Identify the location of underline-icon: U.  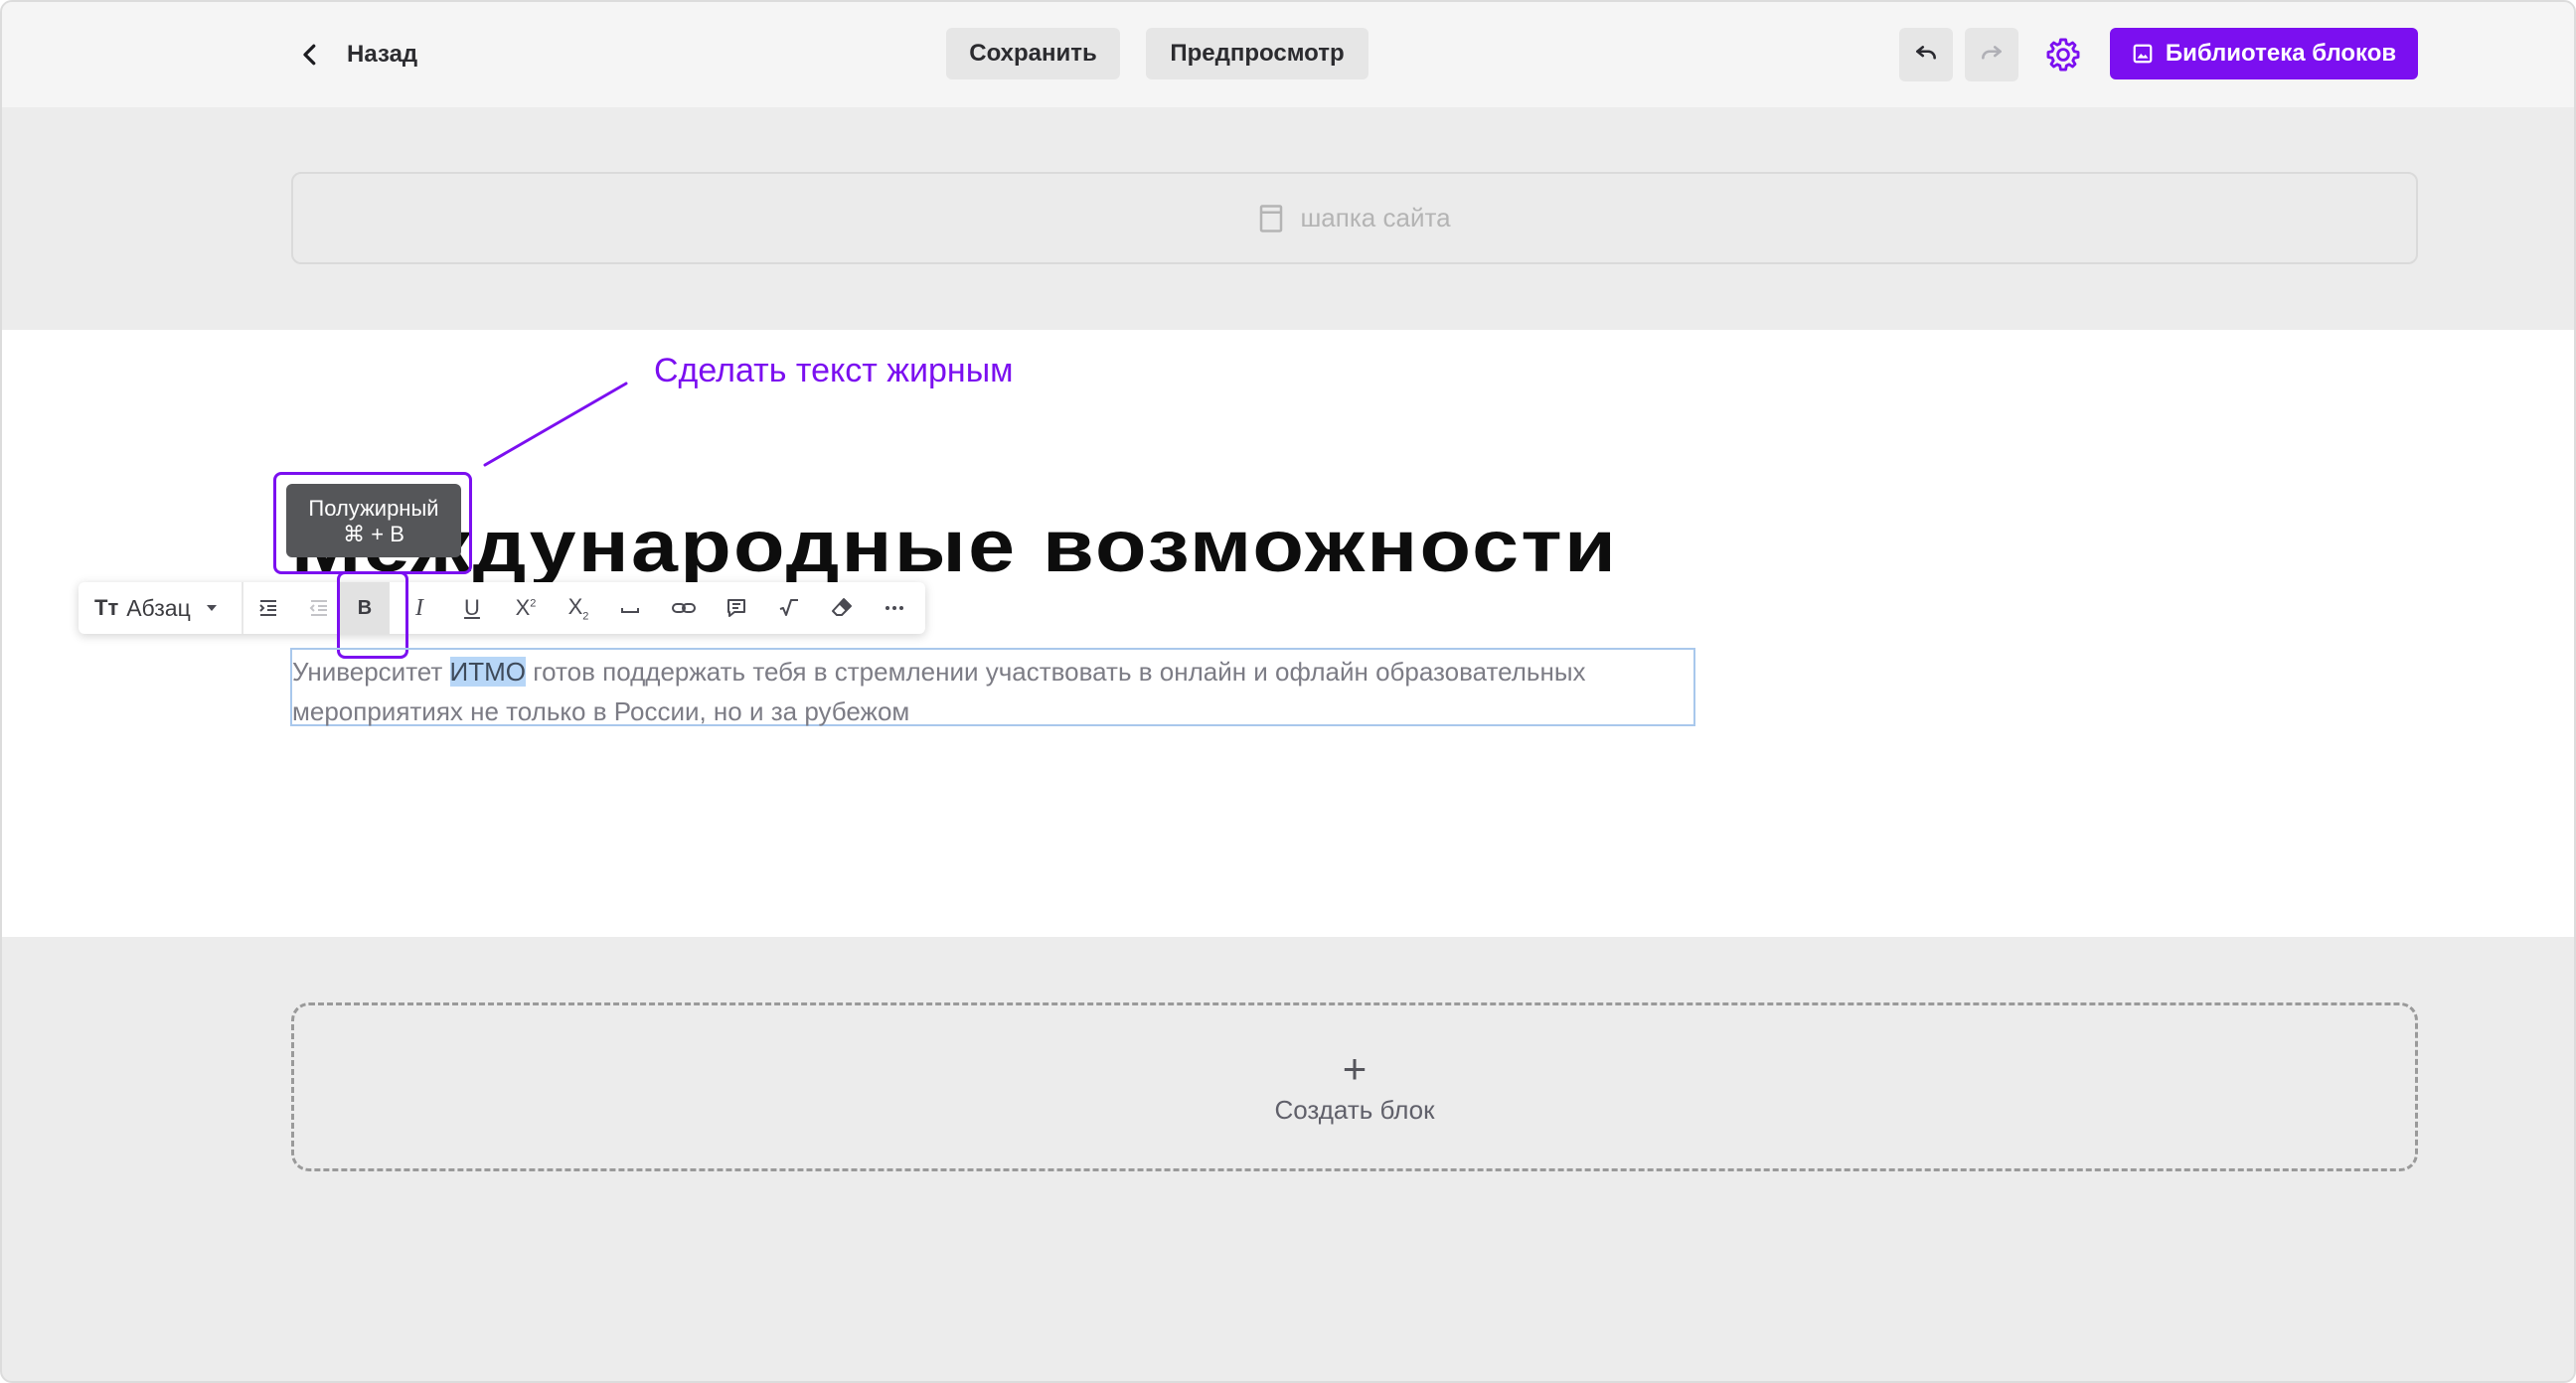
(472, 607).